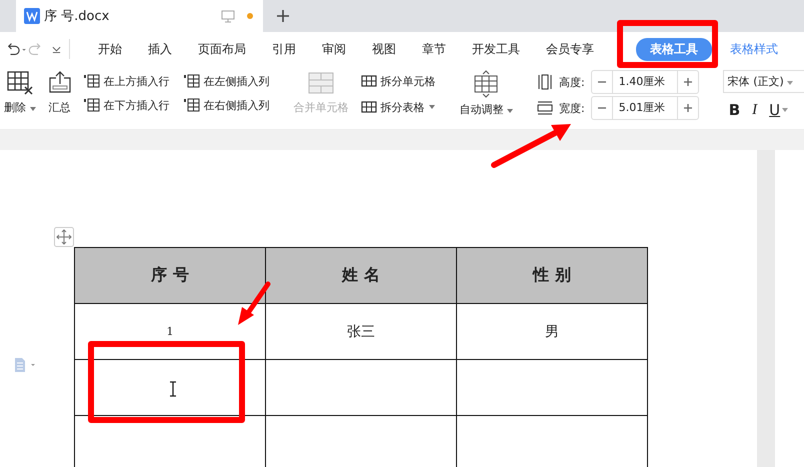 Image resolution: width=804 pixels, height=467 pixels. Describe the element at coordinates (763, 81) in the screenshot. I see `font-dropdown: 宋体 (正文)` at that location.